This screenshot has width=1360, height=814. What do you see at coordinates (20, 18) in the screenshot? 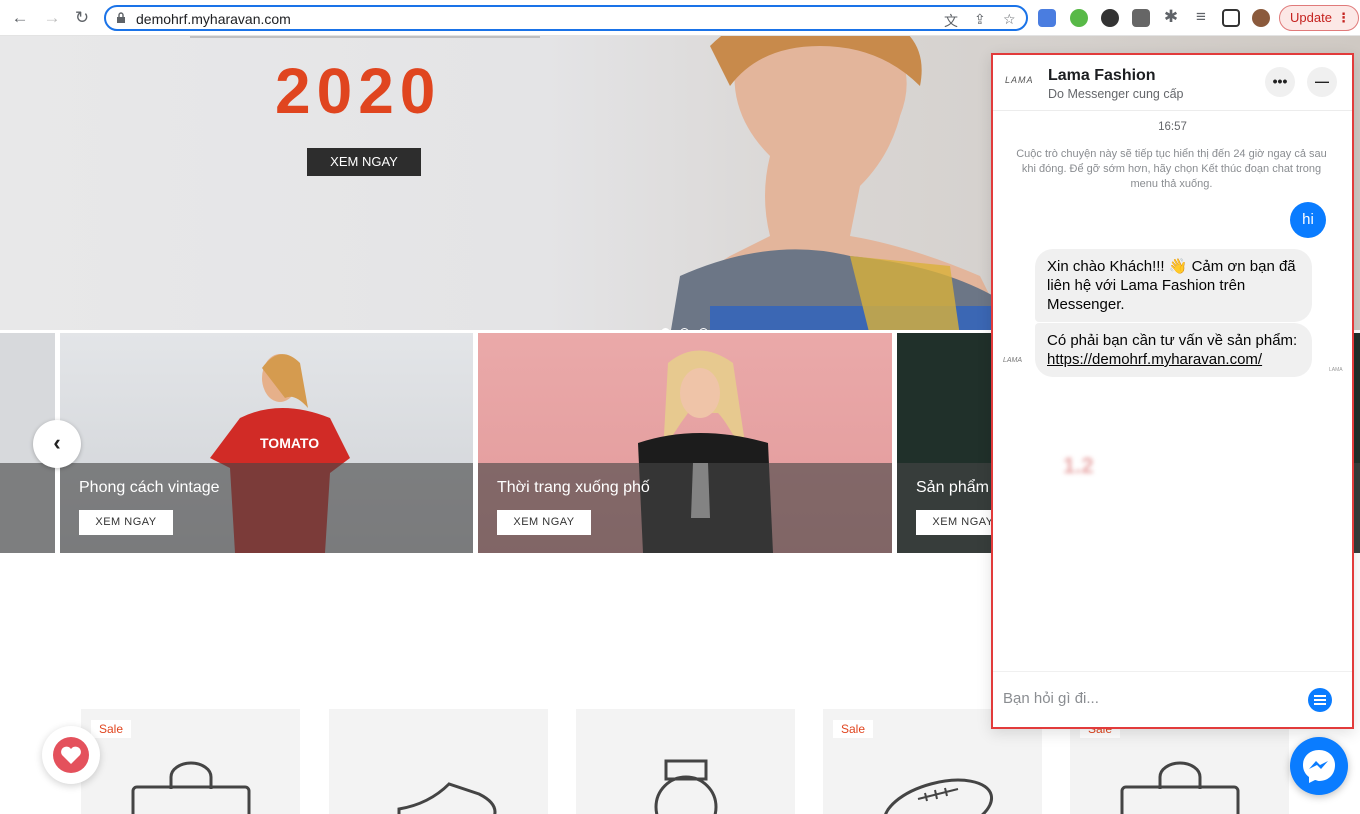
I see `back-icon: ←` at bounding box center [20, 18].